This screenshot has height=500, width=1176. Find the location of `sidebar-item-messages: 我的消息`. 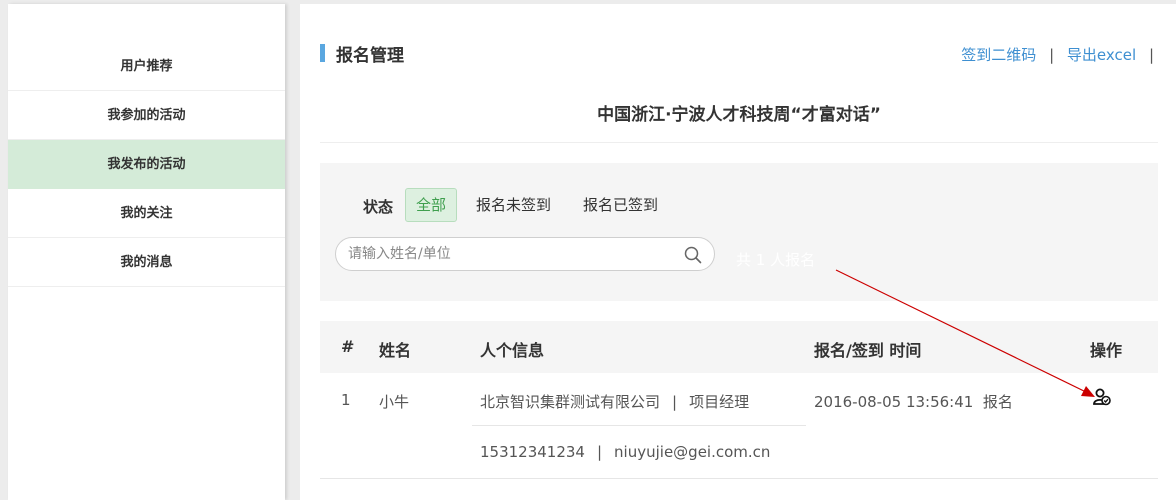

sidebar-item-messages: 我的消息 is located at coordinates (146, 262).